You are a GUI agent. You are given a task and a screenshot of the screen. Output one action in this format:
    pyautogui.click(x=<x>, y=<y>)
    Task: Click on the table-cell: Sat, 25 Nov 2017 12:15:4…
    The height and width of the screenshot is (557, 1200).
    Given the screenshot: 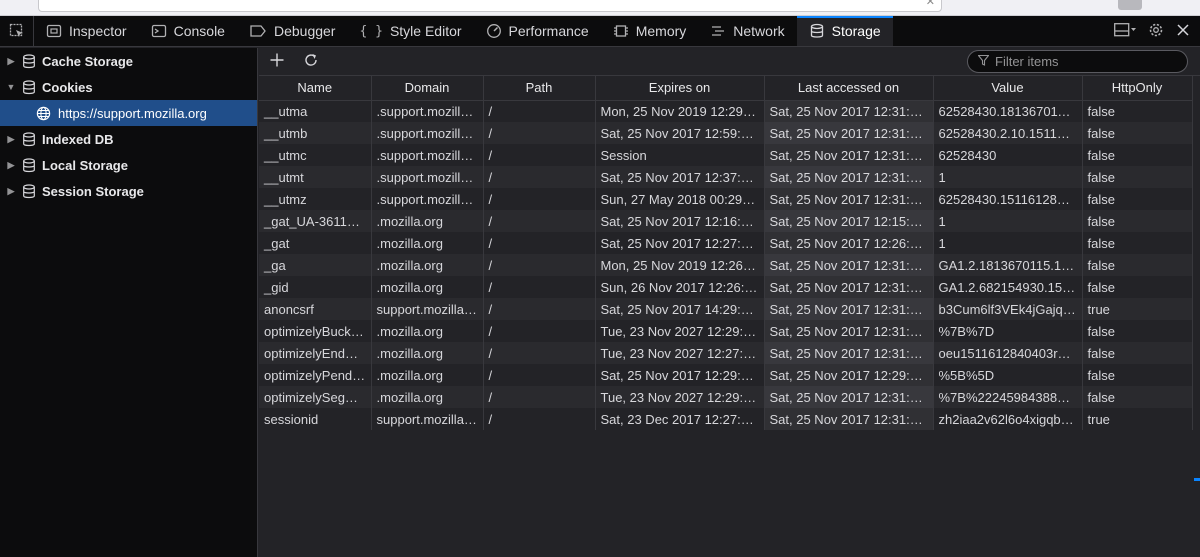 What is the action you would take?
    pyautogui.click(x=849, y=221)
    